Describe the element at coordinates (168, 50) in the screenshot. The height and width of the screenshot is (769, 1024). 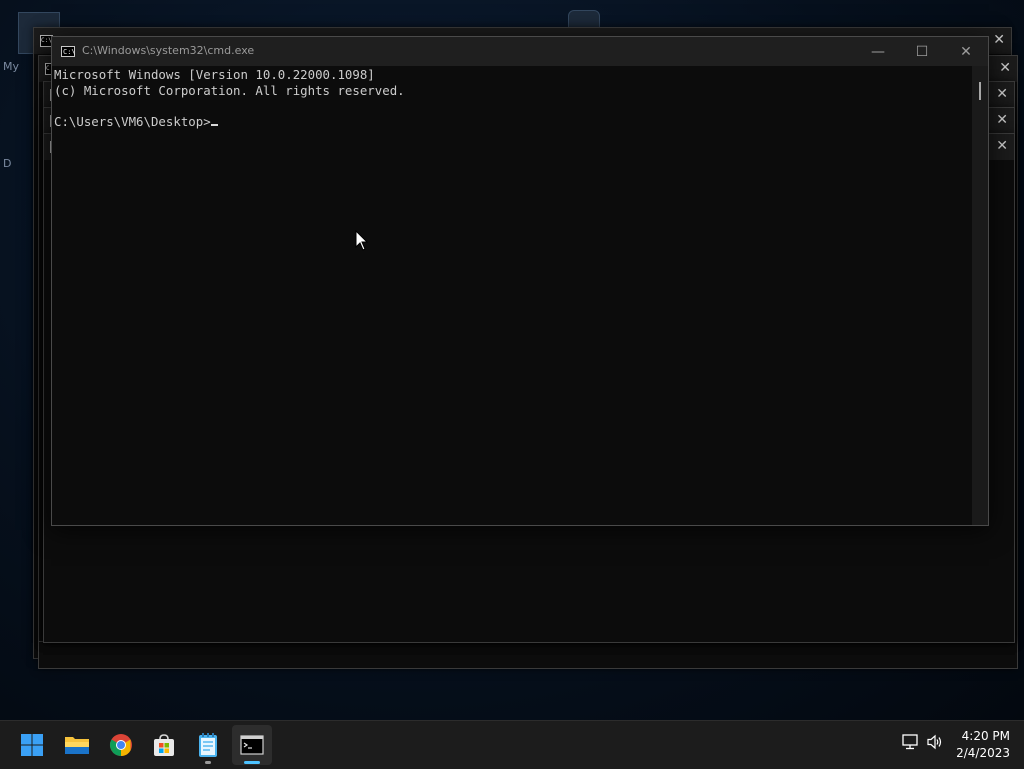
I see `window-title: C:\Windows\system32\cmd.exe` at that location.